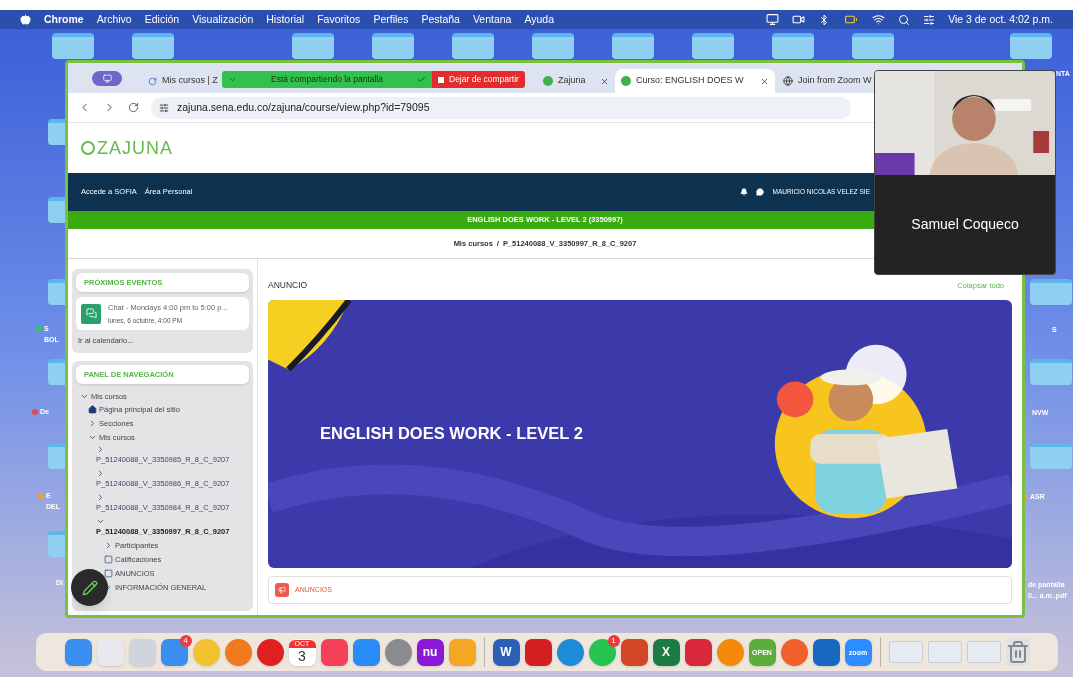 This screenshot has height=677, width=1073. I want to click on app-icon: nu, so click(430, 652).